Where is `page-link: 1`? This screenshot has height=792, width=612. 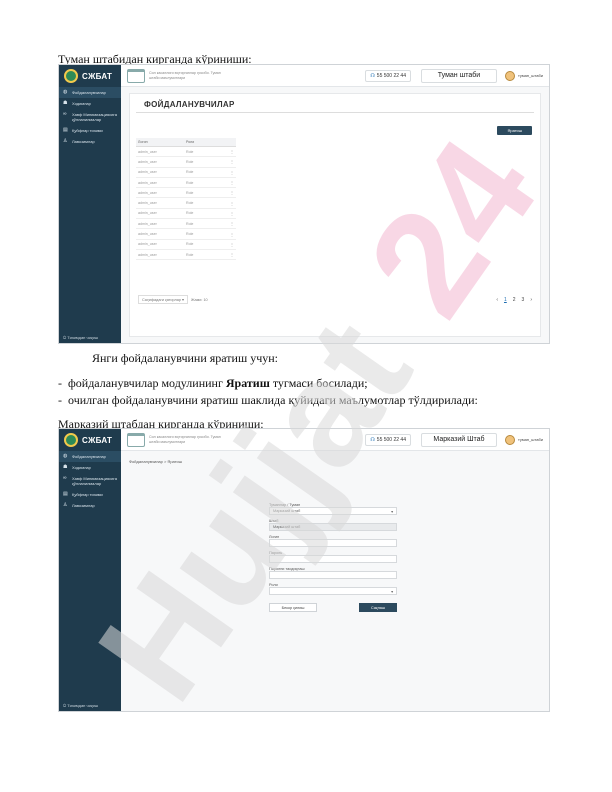
page-link: 1 is located at coordinates (505, 300).